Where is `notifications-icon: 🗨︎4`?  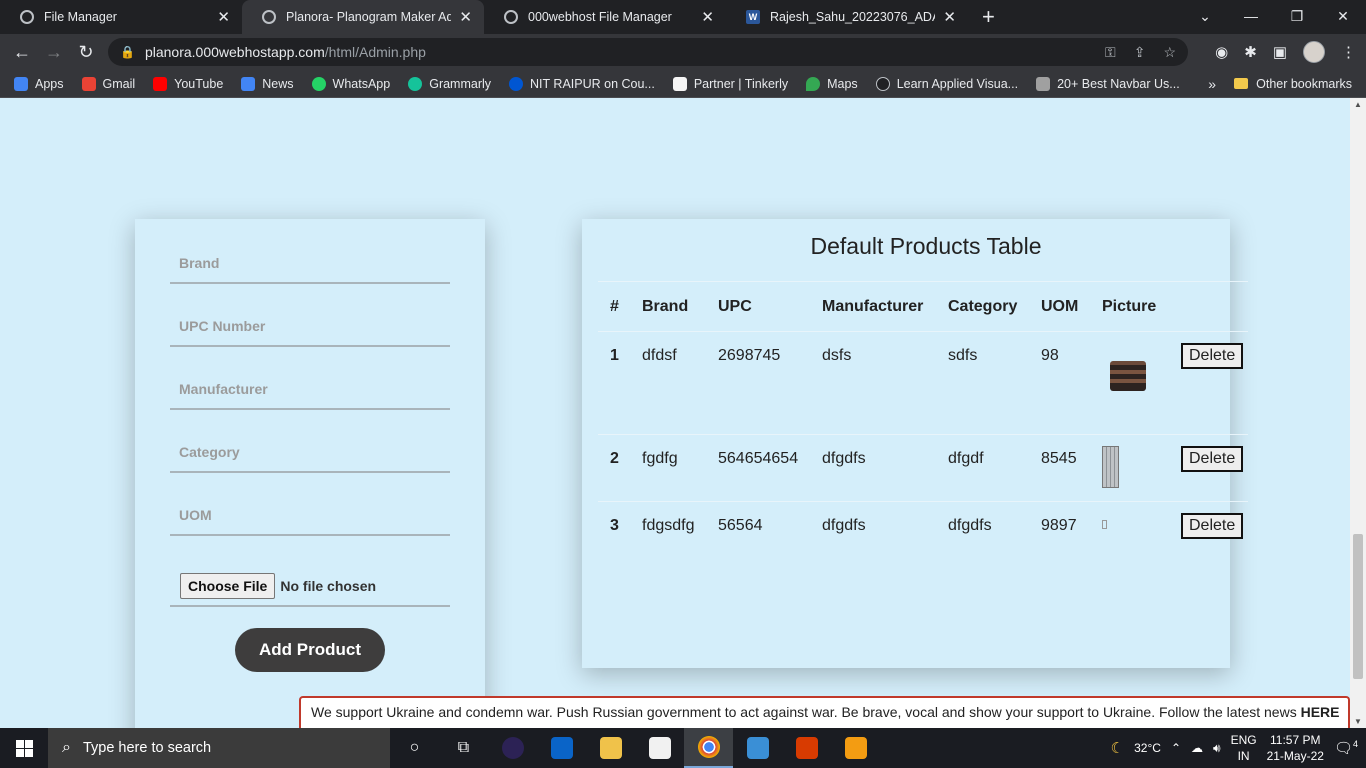 notifications-icon: 🗨︎4 is located at coordinates (1346, 748).